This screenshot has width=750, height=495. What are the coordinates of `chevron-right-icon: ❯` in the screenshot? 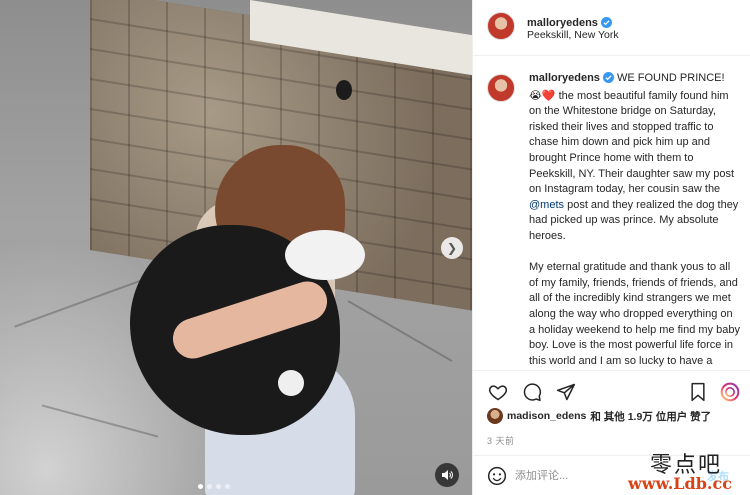 It's located at (452, 248).